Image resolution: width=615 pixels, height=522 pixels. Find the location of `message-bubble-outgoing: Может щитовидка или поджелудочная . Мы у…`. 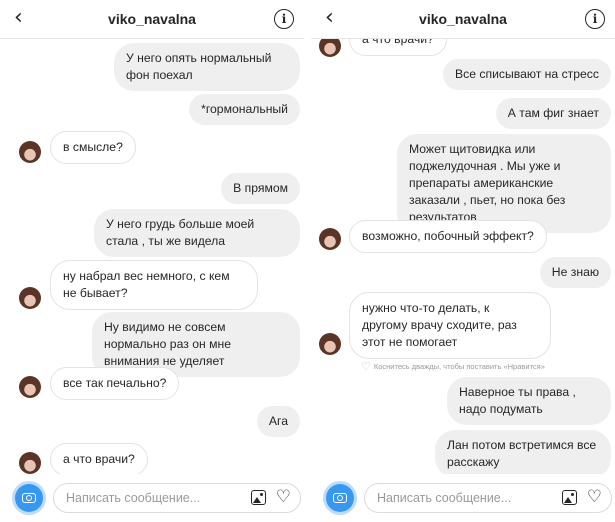

message-bubble-outgoing: Может щитовидка или поджелудочная . Мы у… is located at coordinates (504, 183).